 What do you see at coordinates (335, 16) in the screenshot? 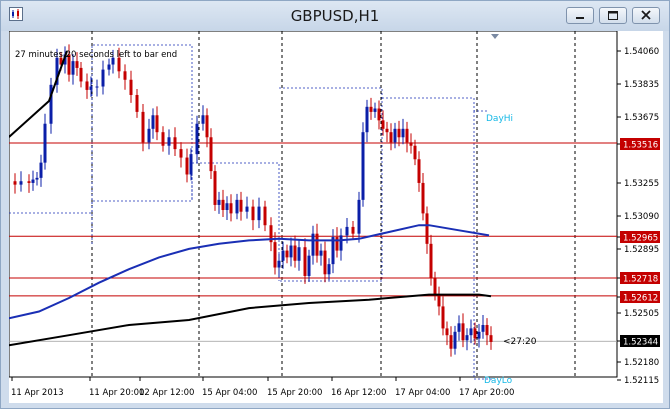
I see `title-bar: GBPUSD,H1` at bounding box center [335, 16].